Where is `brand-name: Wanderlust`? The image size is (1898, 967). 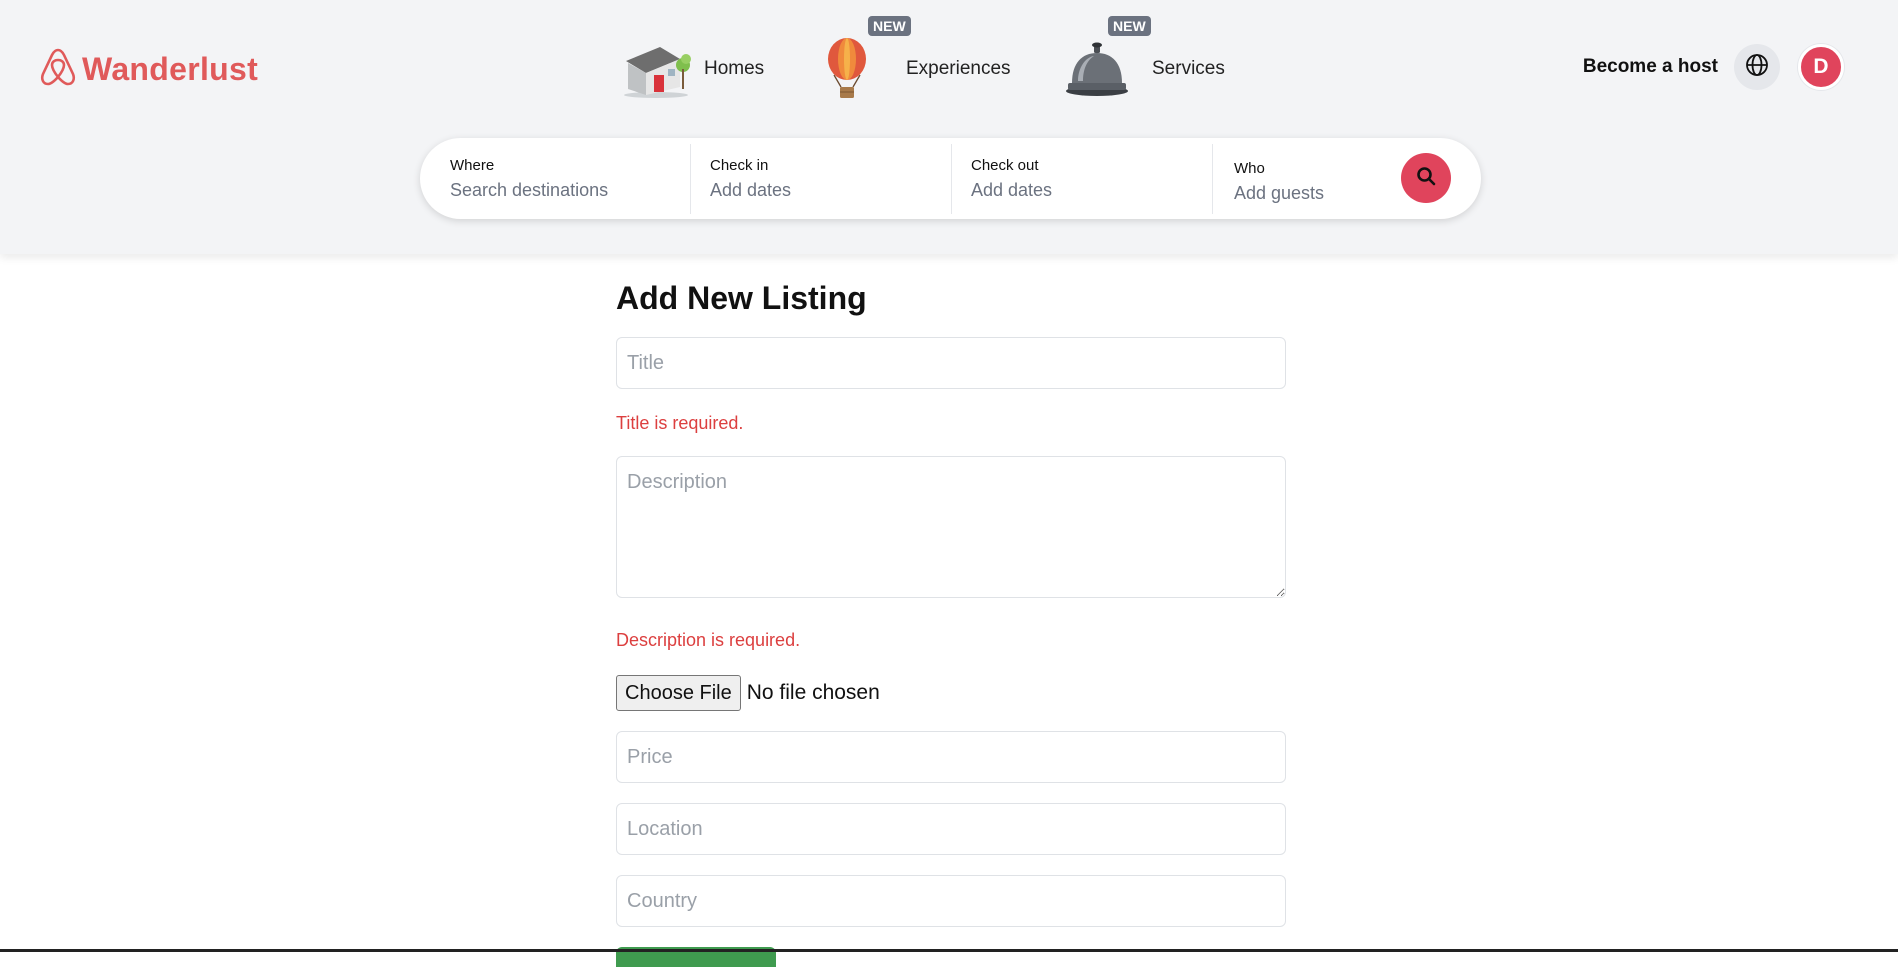
brand-name: Wanderlust is located at coordinates (170, 69).